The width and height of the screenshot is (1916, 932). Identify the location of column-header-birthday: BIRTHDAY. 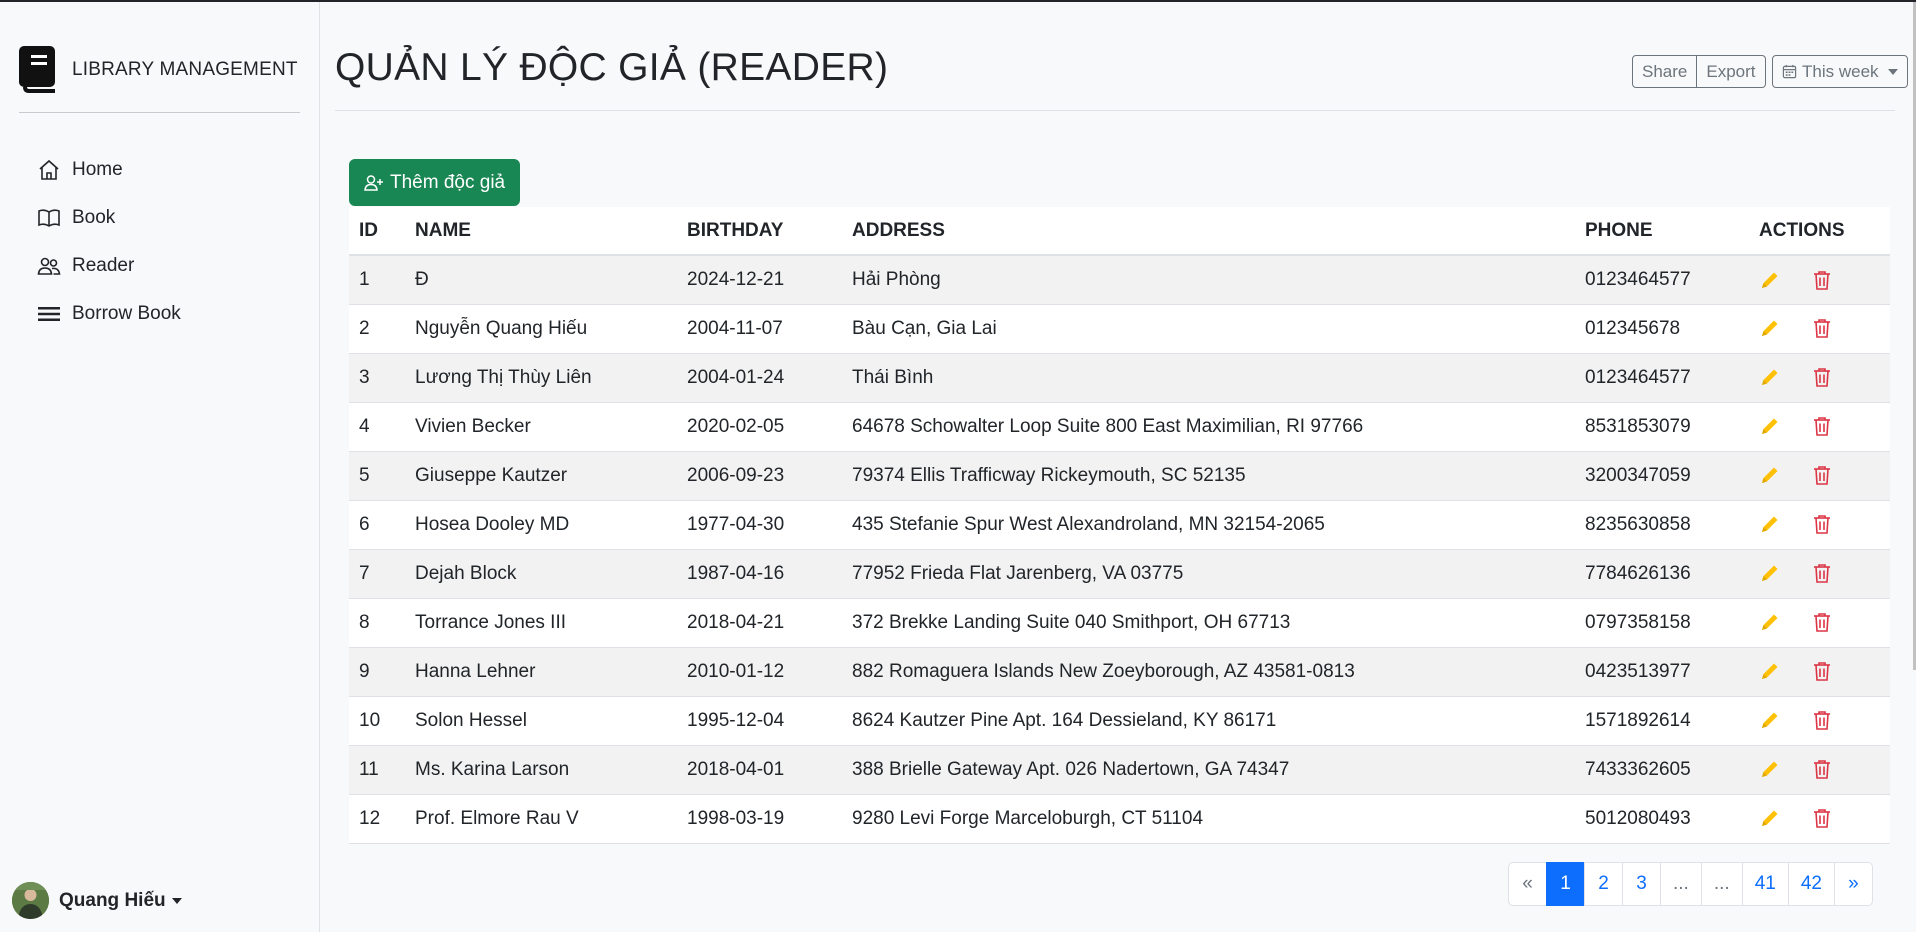
(759, 231).